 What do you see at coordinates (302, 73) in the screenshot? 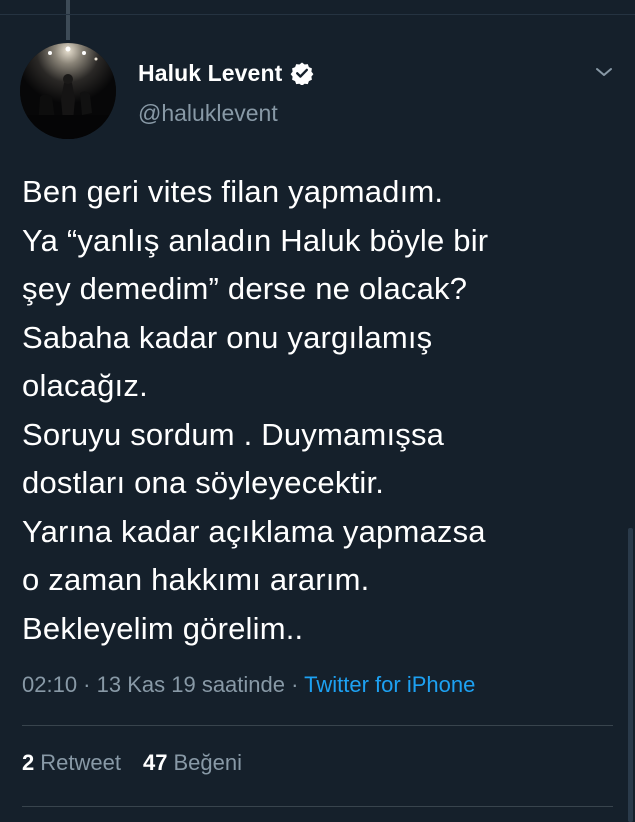
I see `verified-badge-icon` at bounding box center [302, 73].